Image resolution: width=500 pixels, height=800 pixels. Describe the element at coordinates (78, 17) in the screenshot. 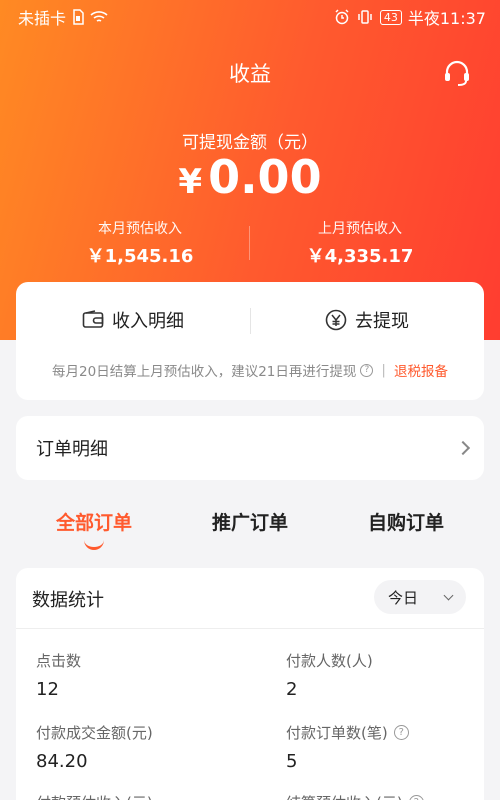

I see `sim-icon` at that location.